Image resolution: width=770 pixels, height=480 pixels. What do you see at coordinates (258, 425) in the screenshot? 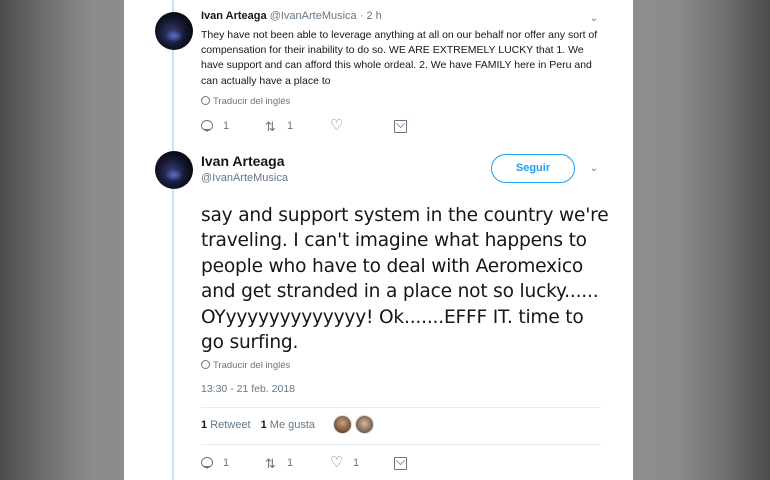
I see `engagement-stats: 1 Retweet 1 Me gusta` at bounding box center [258, 425].